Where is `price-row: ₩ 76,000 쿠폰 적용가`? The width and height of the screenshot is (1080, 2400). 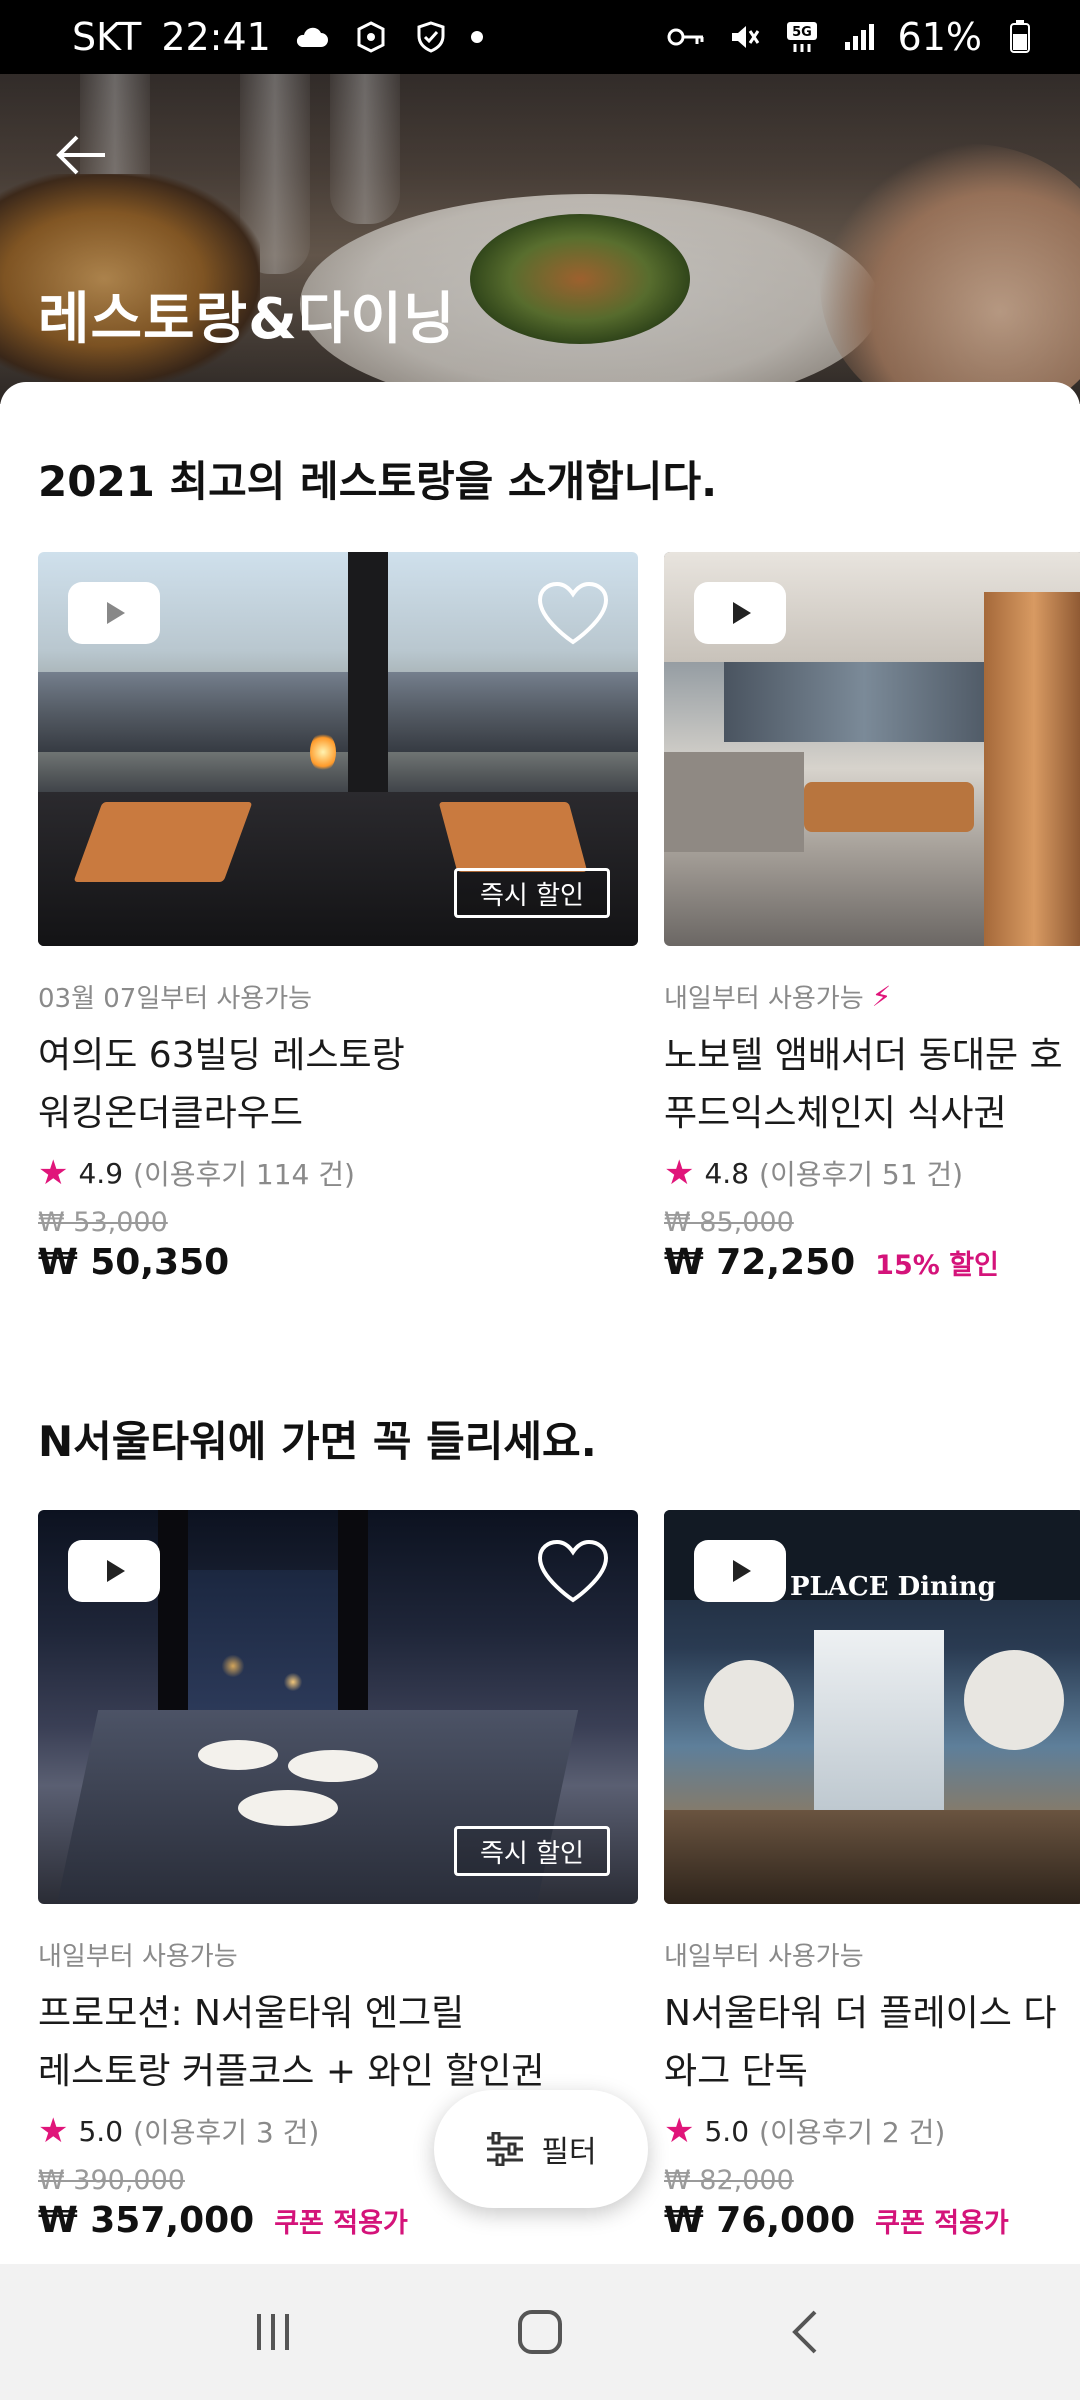
price-row: ₩ 76,000 쿠폰 적용가 is located at coordinates (872, 2220).